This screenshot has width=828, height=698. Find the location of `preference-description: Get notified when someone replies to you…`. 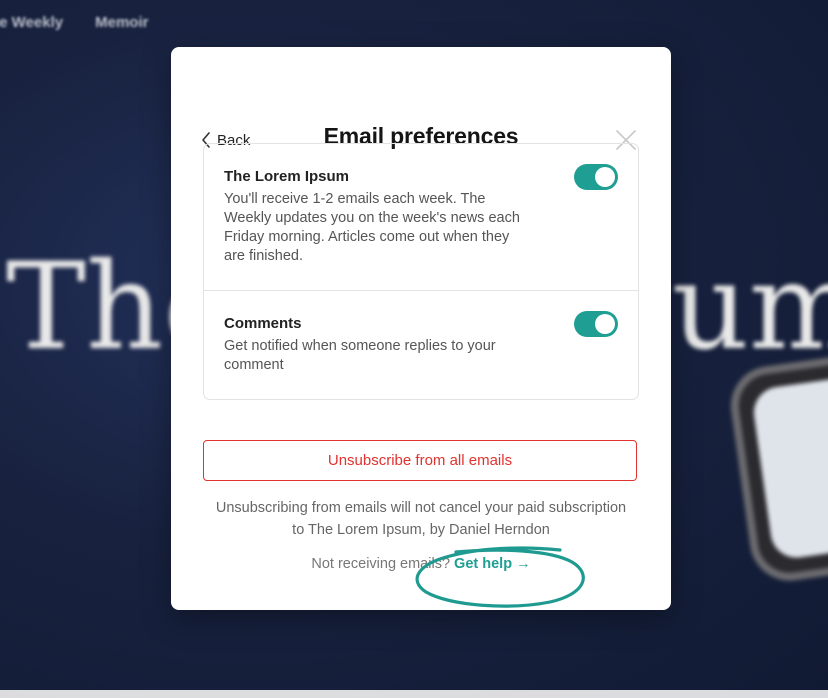

preference-description: Get notified when someone replies to you… is located at coordinates (360, 355).